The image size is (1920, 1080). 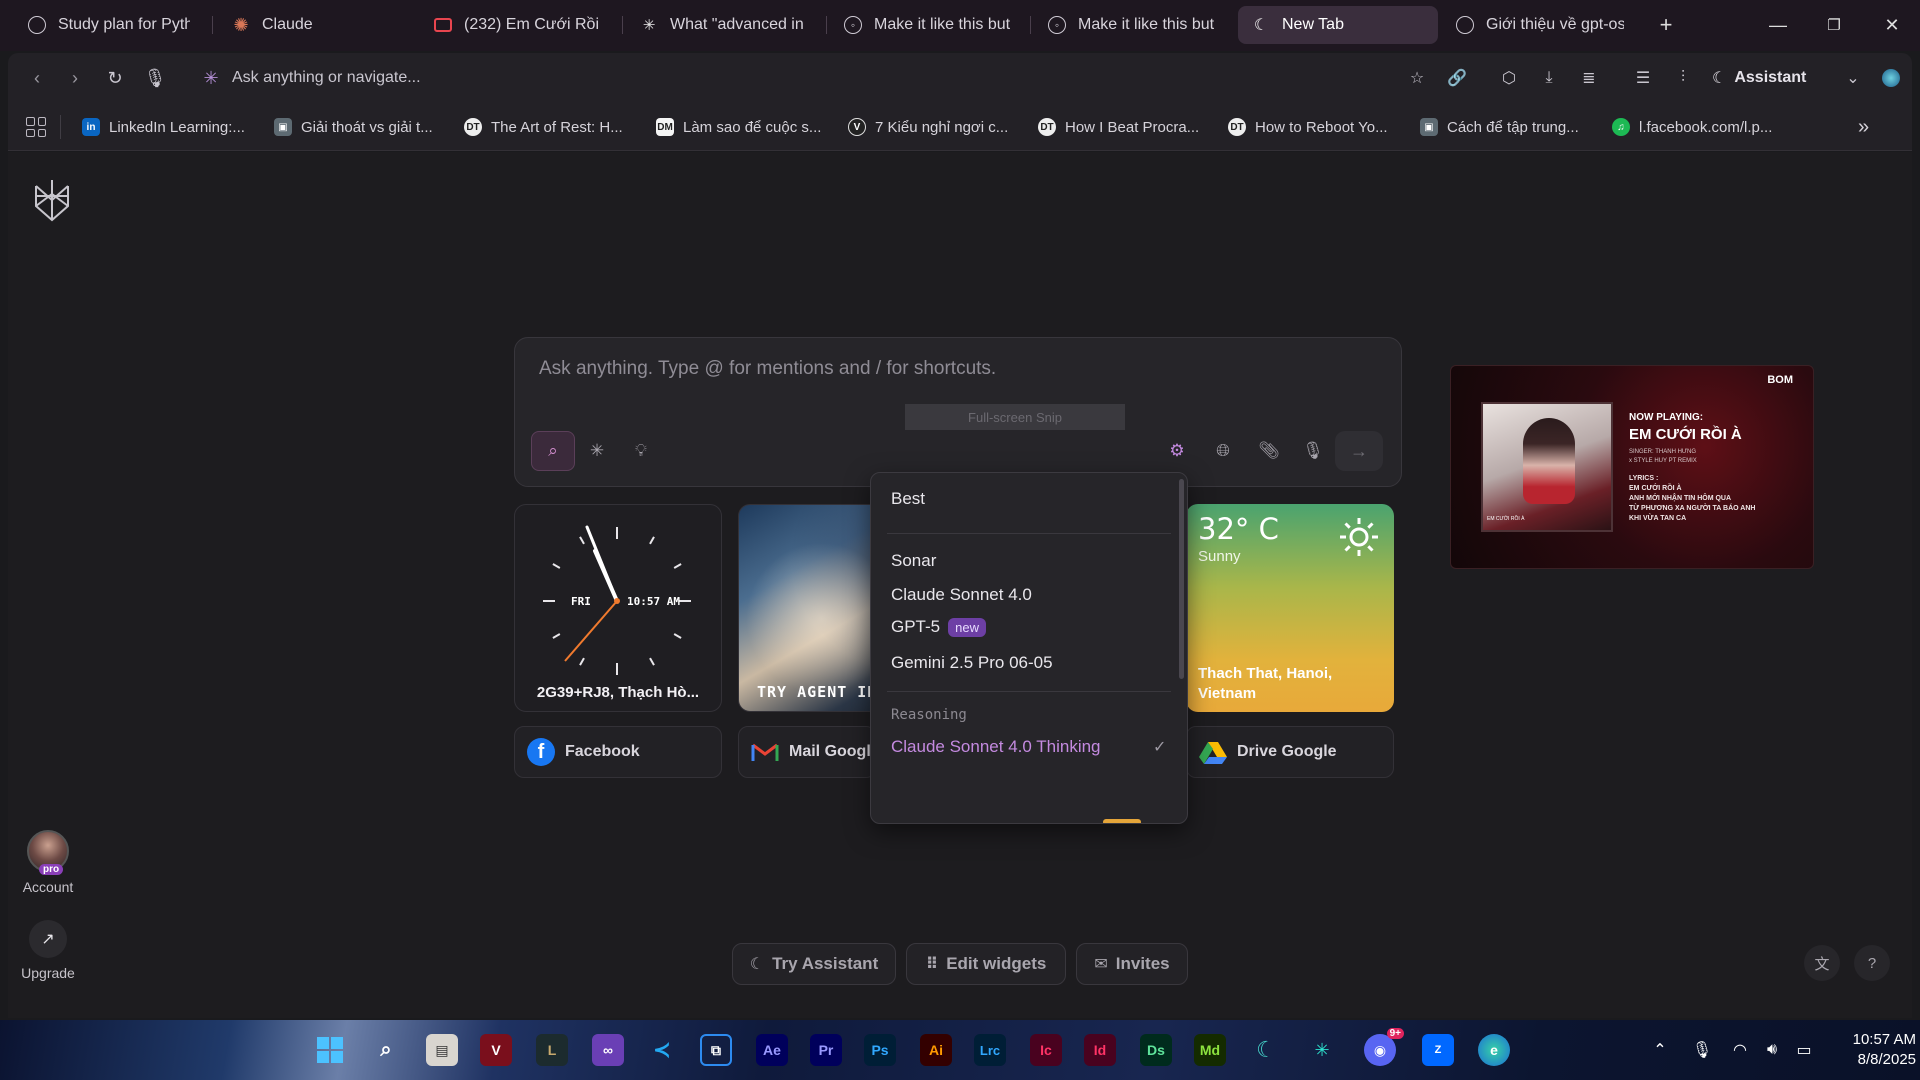 What do you see at coordinates (1589, 78) in the screenshot?
I see `playlist-icon: ≣` at bounding box center [1589, 78].